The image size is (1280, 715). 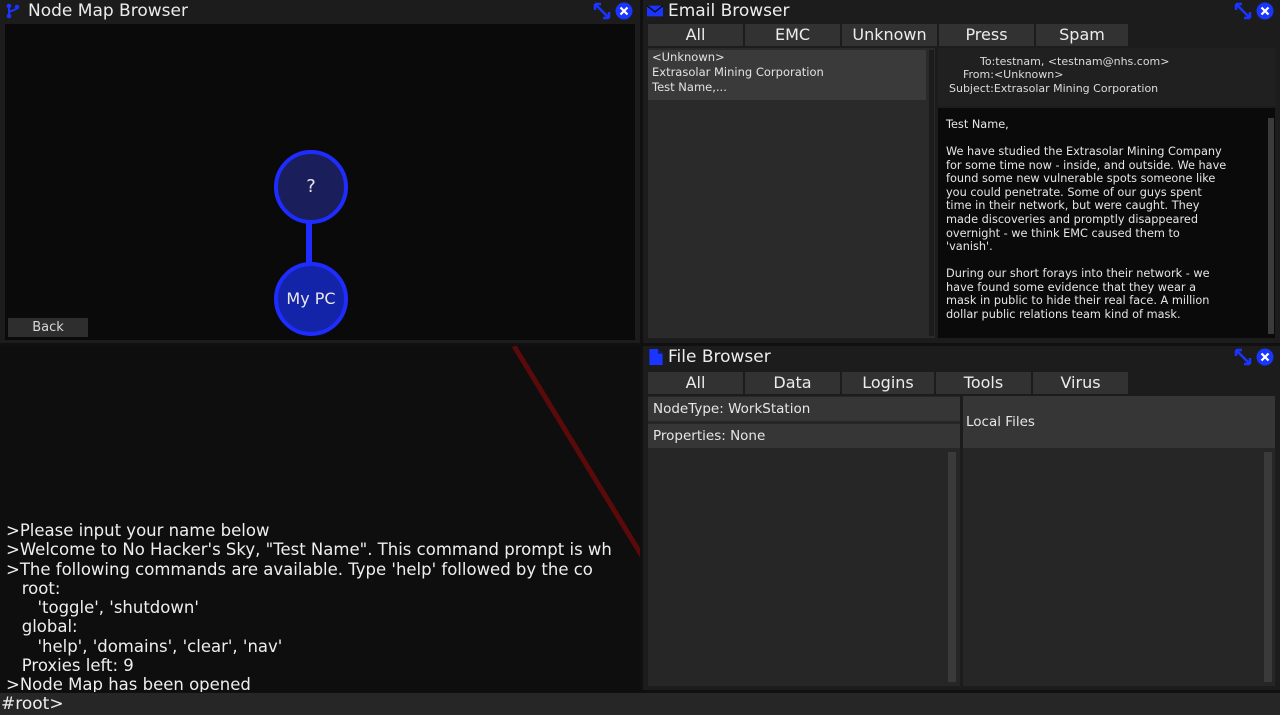 What do you see at coordinates (1063, 233) in the screenshot?
I see `email-text-line: overnight - we think EMC caused them to` at bounding box center [1063, 233].